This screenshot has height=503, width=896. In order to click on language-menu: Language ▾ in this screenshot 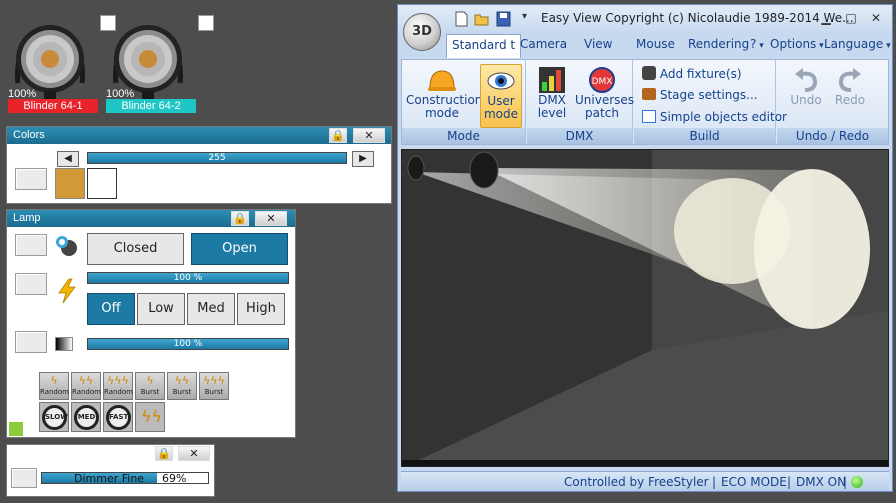, I will do `click(857, 44)`.